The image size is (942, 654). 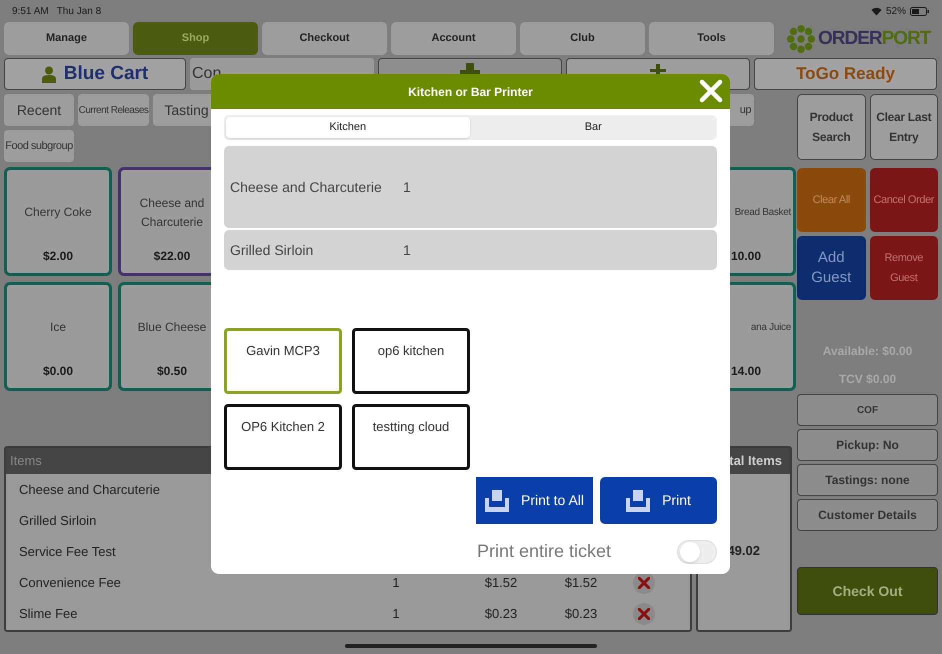 What do you see at coordinates (30, 11) in the screenshot?
I see `status-time: 9:51 AM` at bounding box center [30, 11].